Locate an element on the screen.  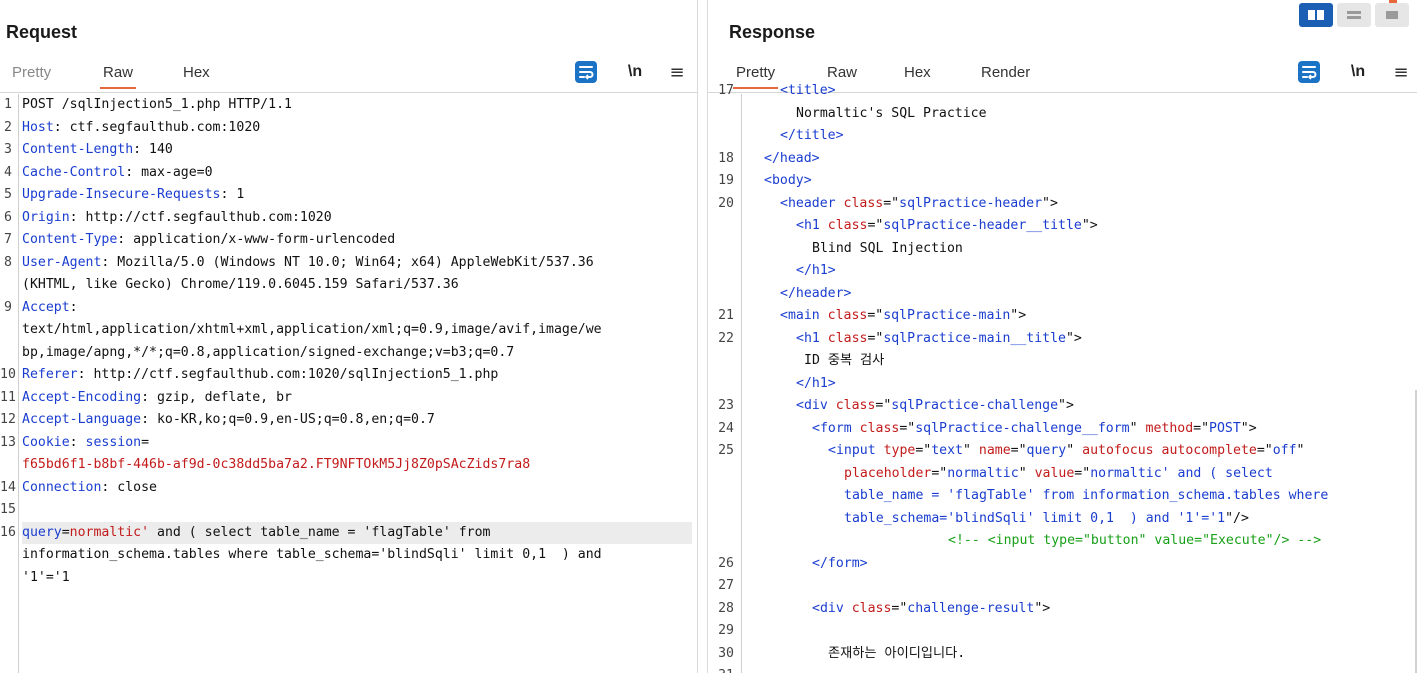
code-token: Content-Length is located at coordinates (78, 149).